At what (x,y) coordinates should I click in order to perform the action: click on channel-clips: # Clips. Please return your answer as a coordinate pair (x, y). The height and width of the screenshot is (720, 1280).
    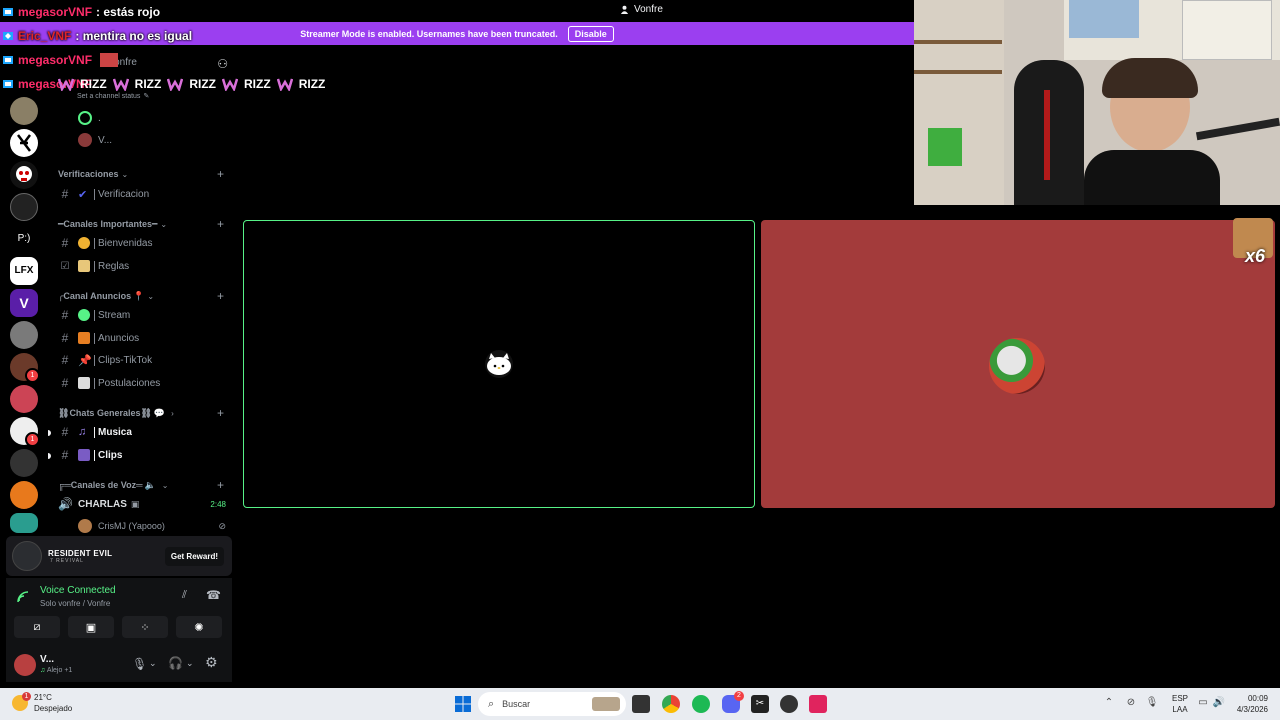
    Looking at the image, I should click on (142, 455).